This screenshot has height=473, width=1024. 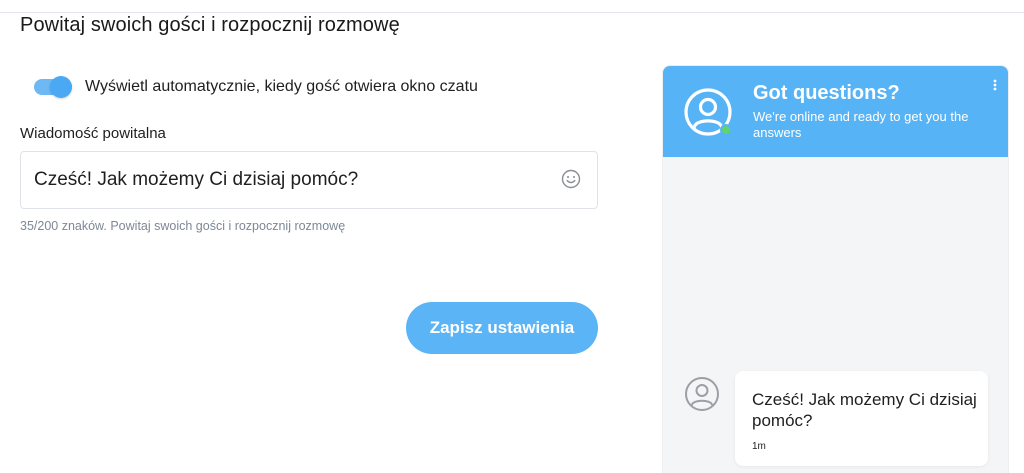 I want to click on welcome-message-field, so click(x=309, y=180).